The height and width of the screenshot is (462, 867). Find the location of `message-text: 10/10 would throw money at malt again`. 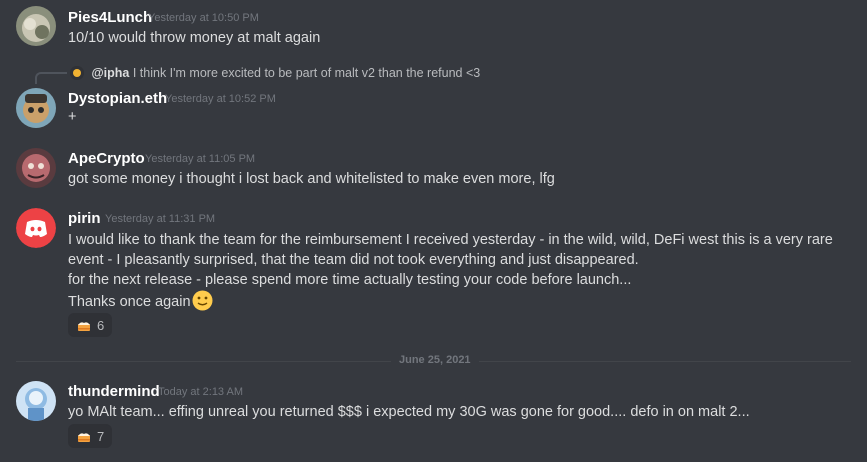

message-text: 10/10 would throw money at malt again is located at coordinates (194, 38).